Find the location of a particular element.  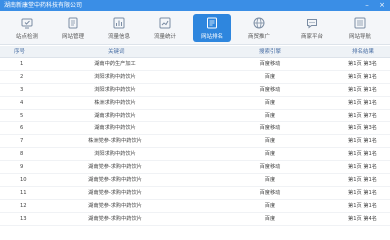

tool-merchant-platform: 商家平台 is located at coordinates (312, 28).